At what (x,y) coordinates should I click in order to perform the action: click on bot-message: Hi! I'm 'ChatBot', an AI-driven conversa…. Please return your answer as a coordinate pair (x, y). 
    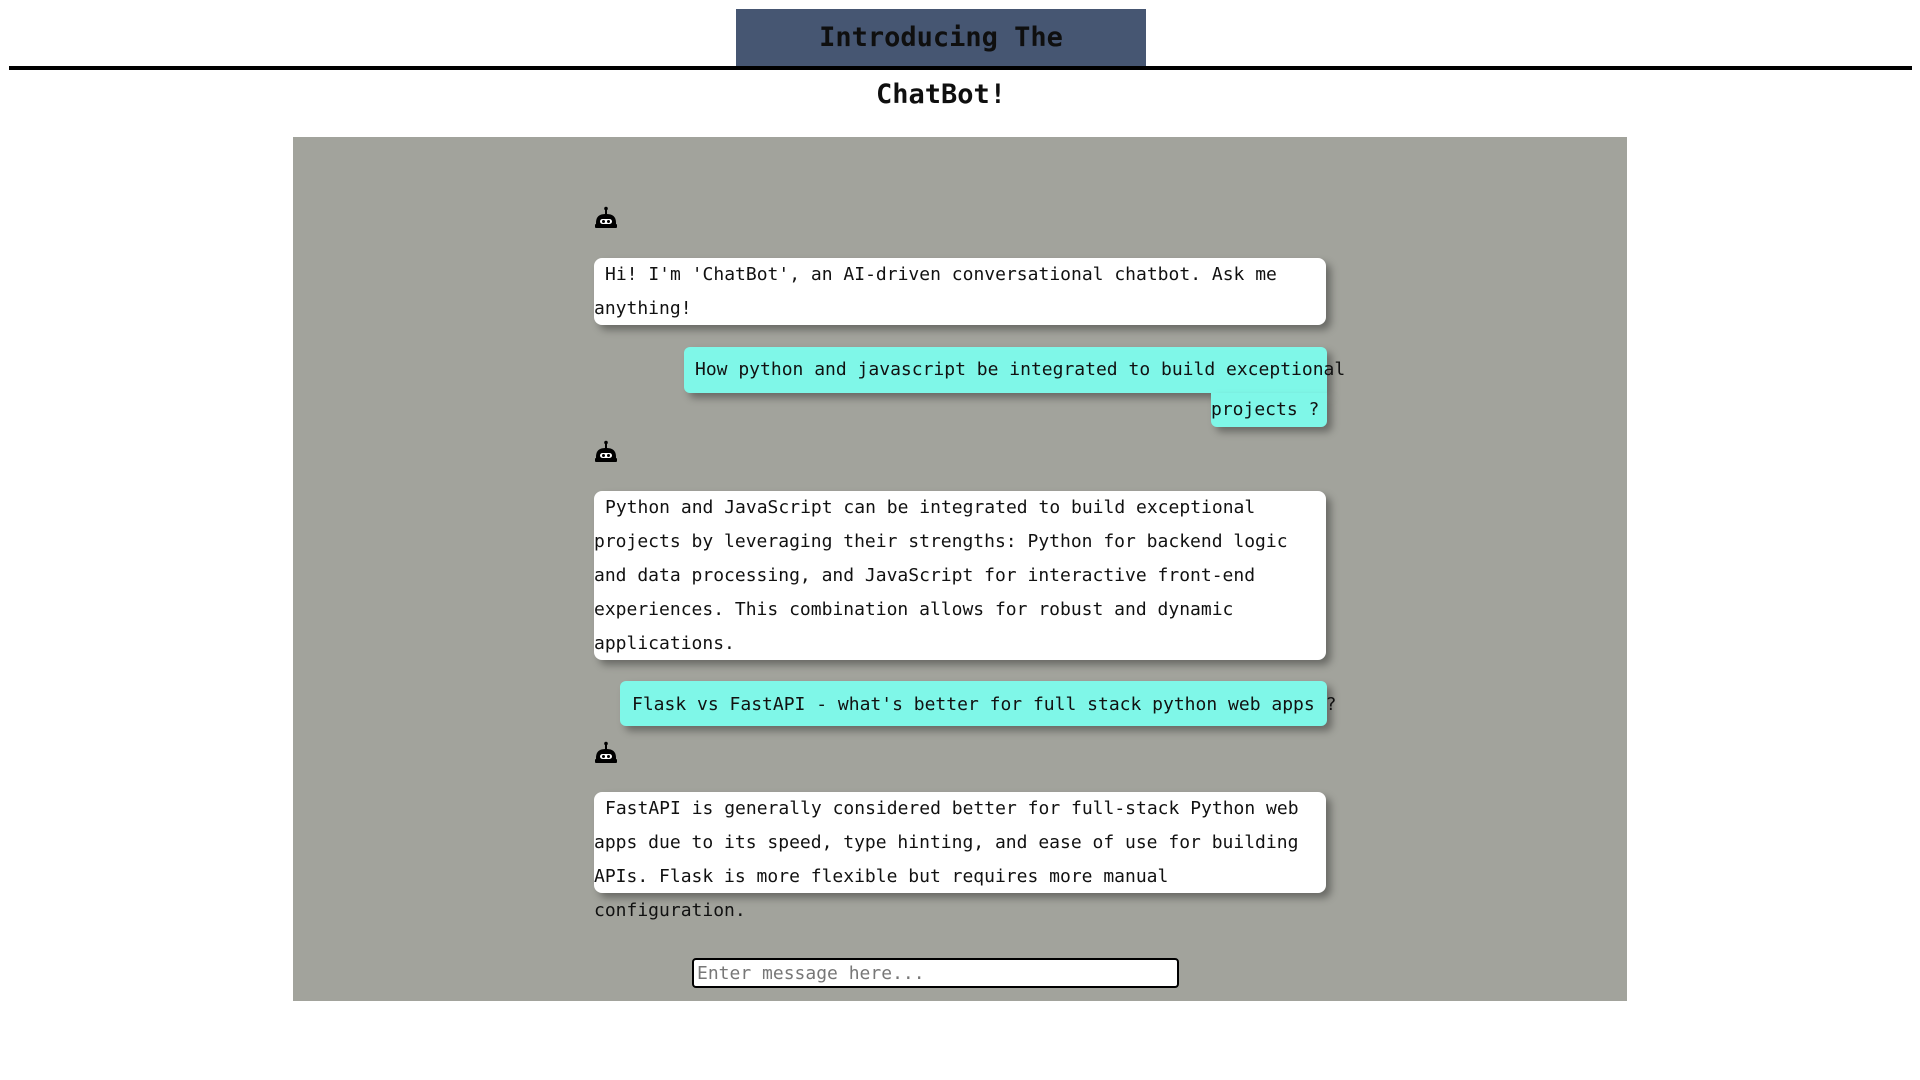
    Looking at the image, I should click on (960, 291).